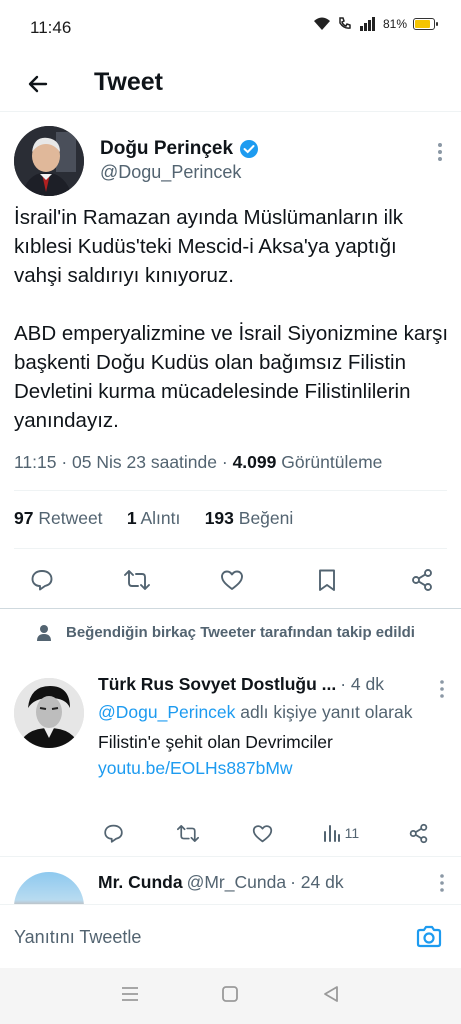 The image size is (461, 1024). I want to click on tweet-stats: 97 Retweet 1 Alıntı 193 Beğeni, so click(153, 518).